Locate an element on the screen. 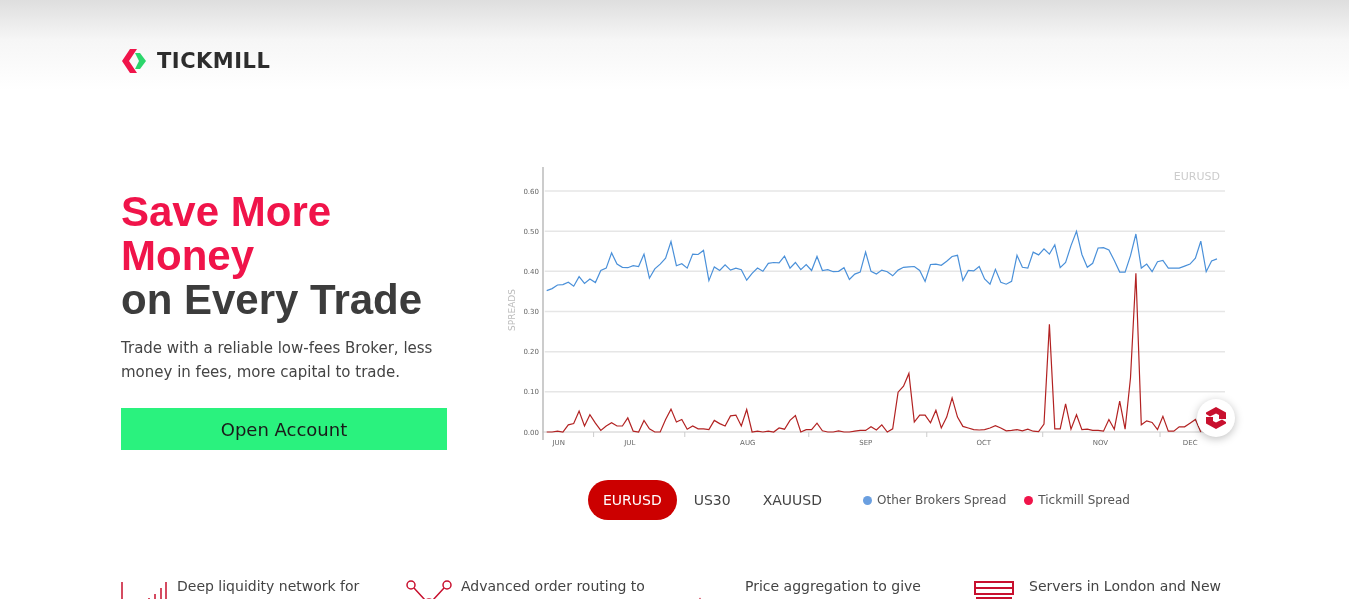 This screenshot has width=1349, height=599. open-account-button: Open Account is located at coordinates (284, 429).